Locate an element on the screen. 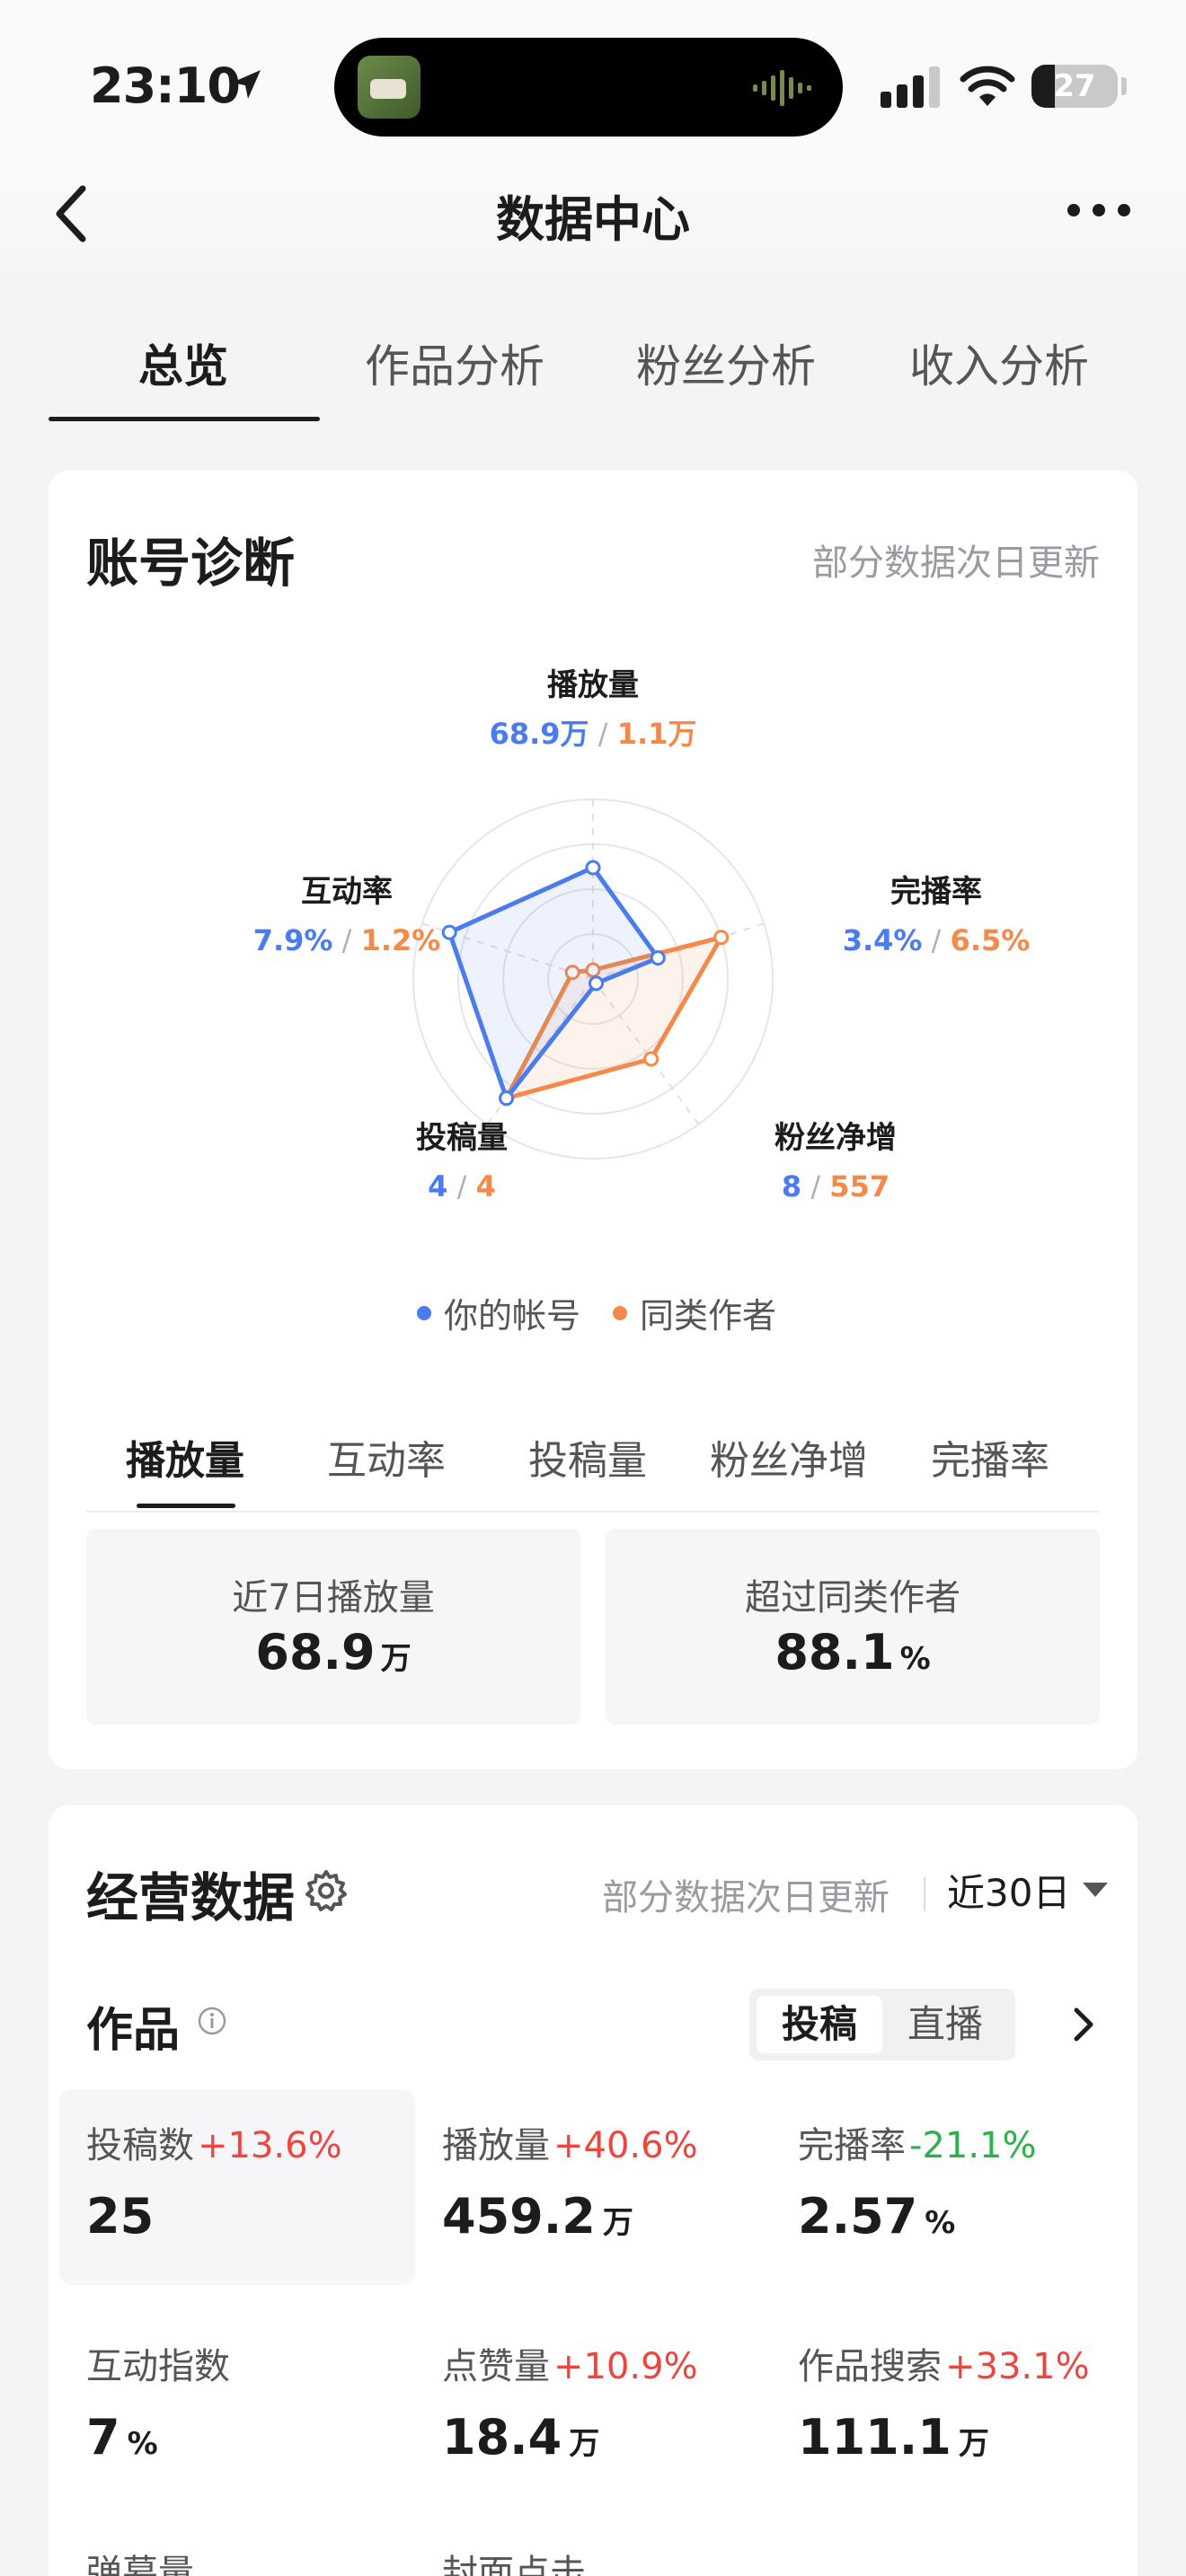 This screenshot has width=1186, height=2576. account-diagnosis-title: 账号诊断 is located at coordinates (191, 563).